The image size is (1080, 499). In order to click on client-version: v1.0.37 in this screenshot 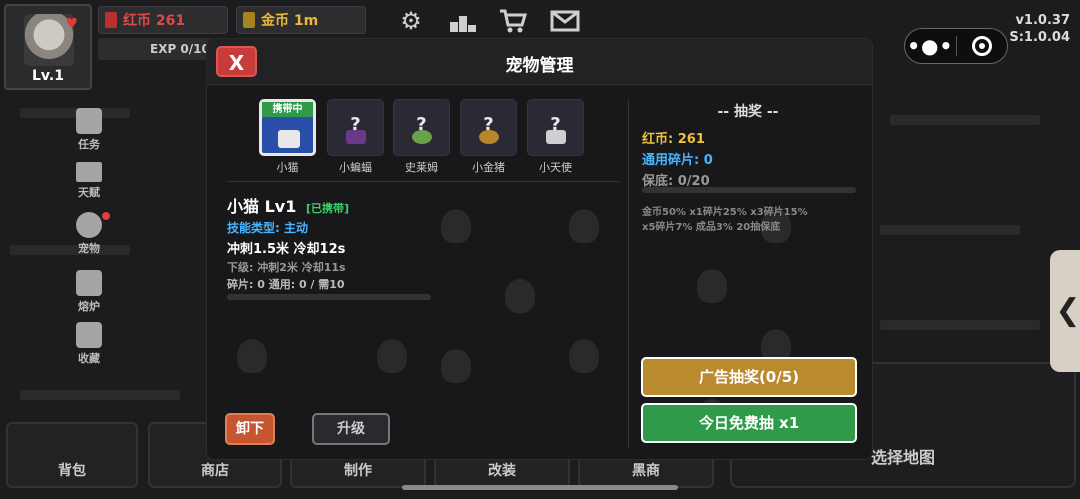, I will do `click(1042, 20)`.